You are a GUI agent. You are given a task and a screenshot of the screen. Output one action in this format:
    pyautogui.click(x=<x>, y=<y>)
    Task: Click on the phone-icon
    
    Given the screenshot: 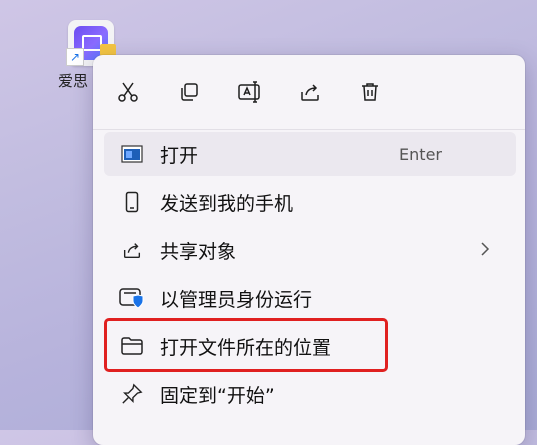 What is the action you would take?
    pyautogui.click(x=132, y=202)
    